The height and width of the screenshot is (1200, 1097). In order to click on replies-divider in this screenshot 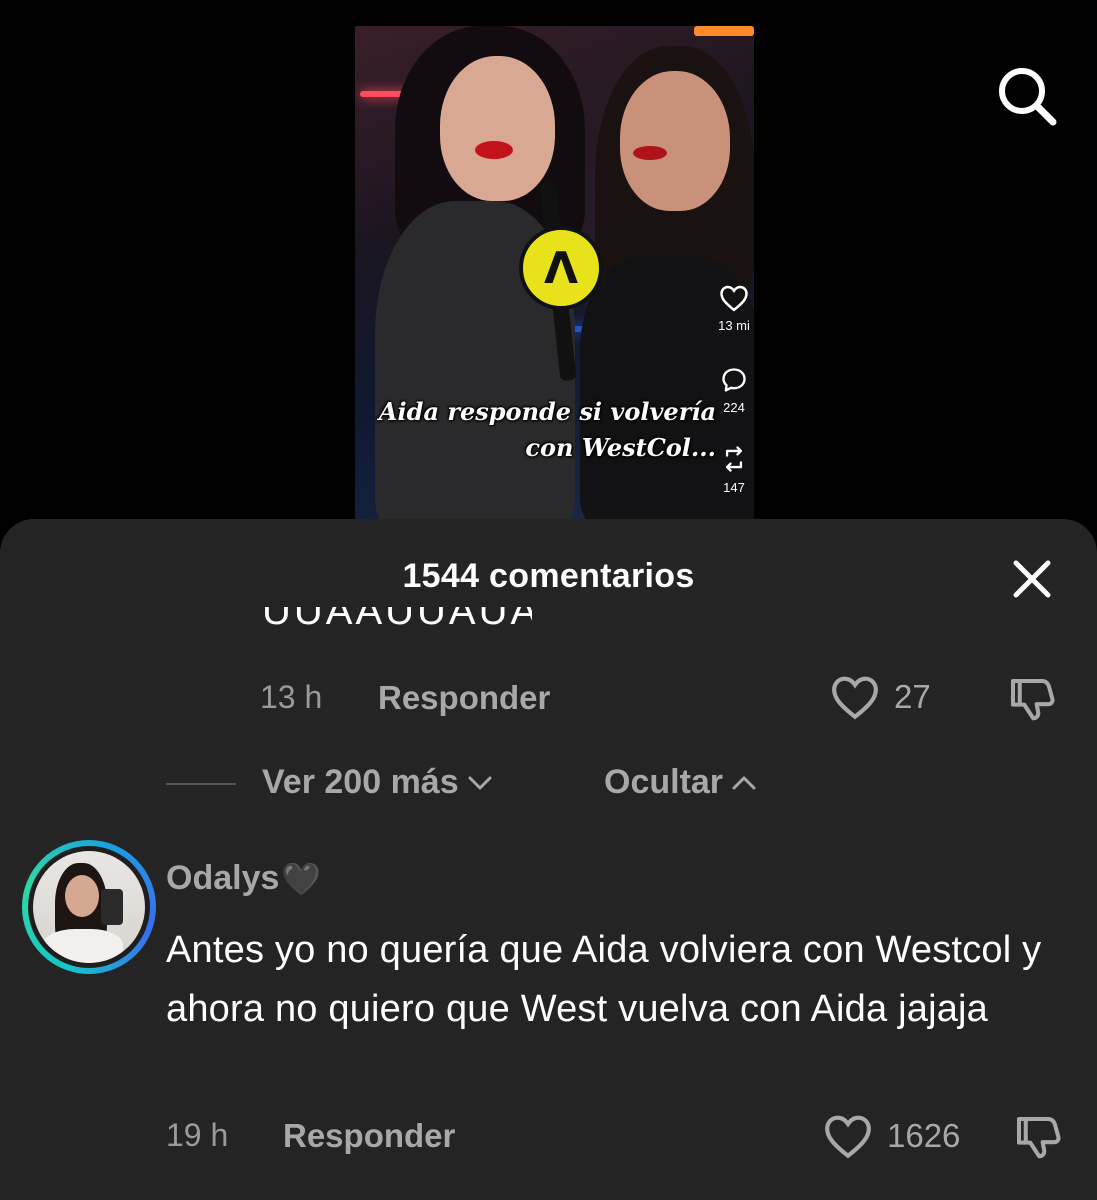, I will do `click(201, 784)`.